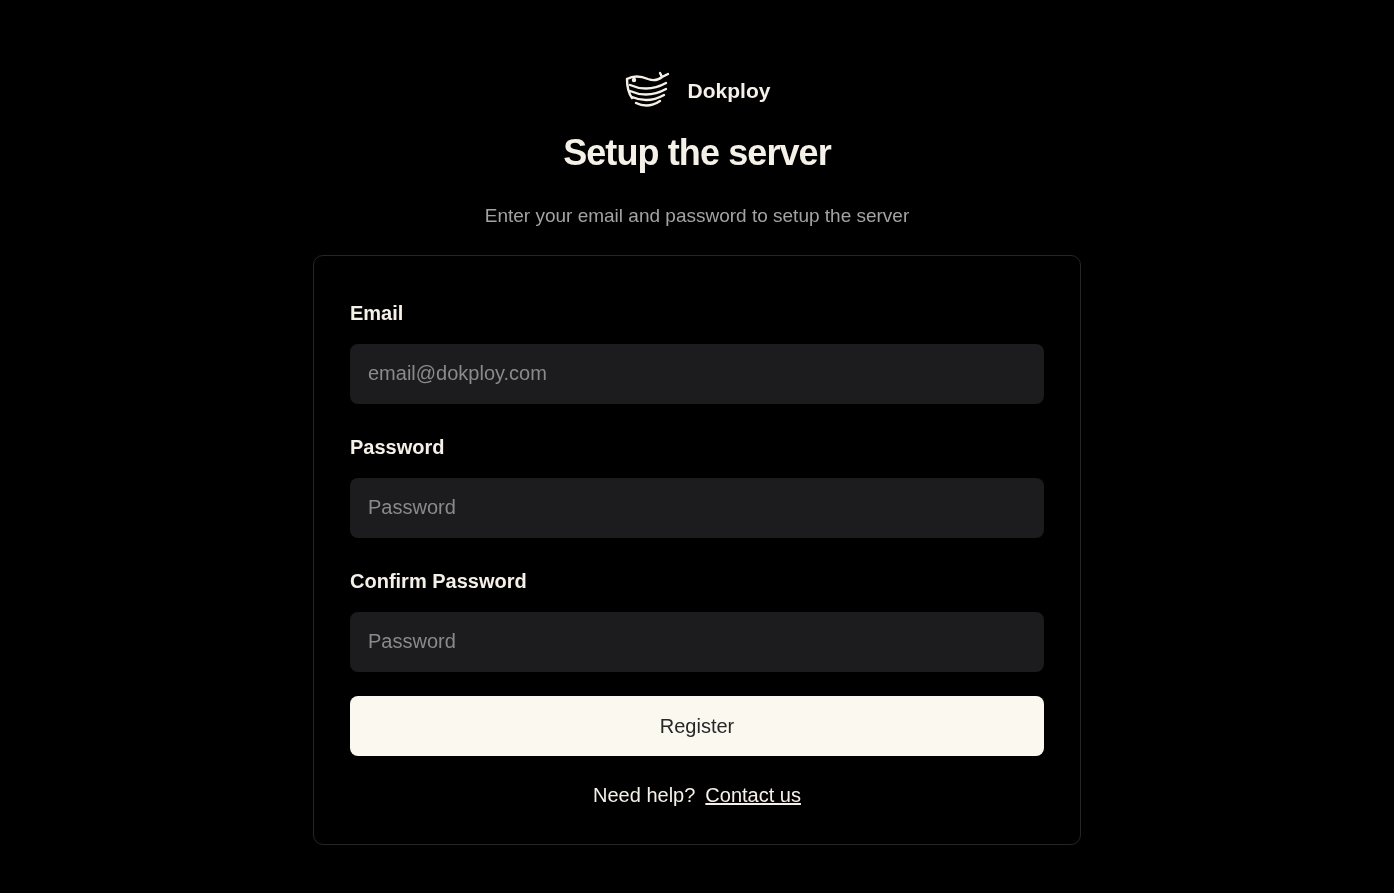 The image size is (1394, 893). Describe the element at coordinates (377, 313) in the screenshot. I see `field-label: Email` at that location.